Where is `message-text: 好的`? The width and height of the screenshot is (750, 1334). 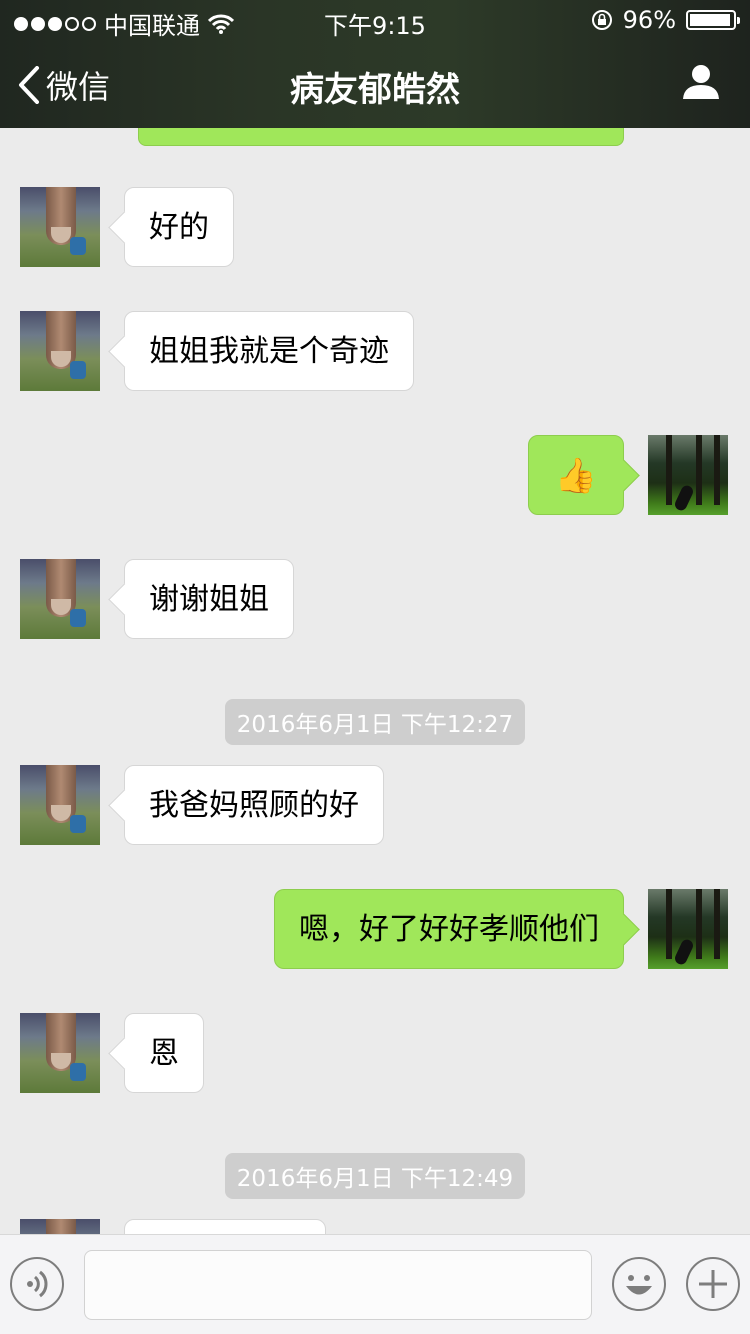 message-text: 好的 is located at coordinates (179, 227).